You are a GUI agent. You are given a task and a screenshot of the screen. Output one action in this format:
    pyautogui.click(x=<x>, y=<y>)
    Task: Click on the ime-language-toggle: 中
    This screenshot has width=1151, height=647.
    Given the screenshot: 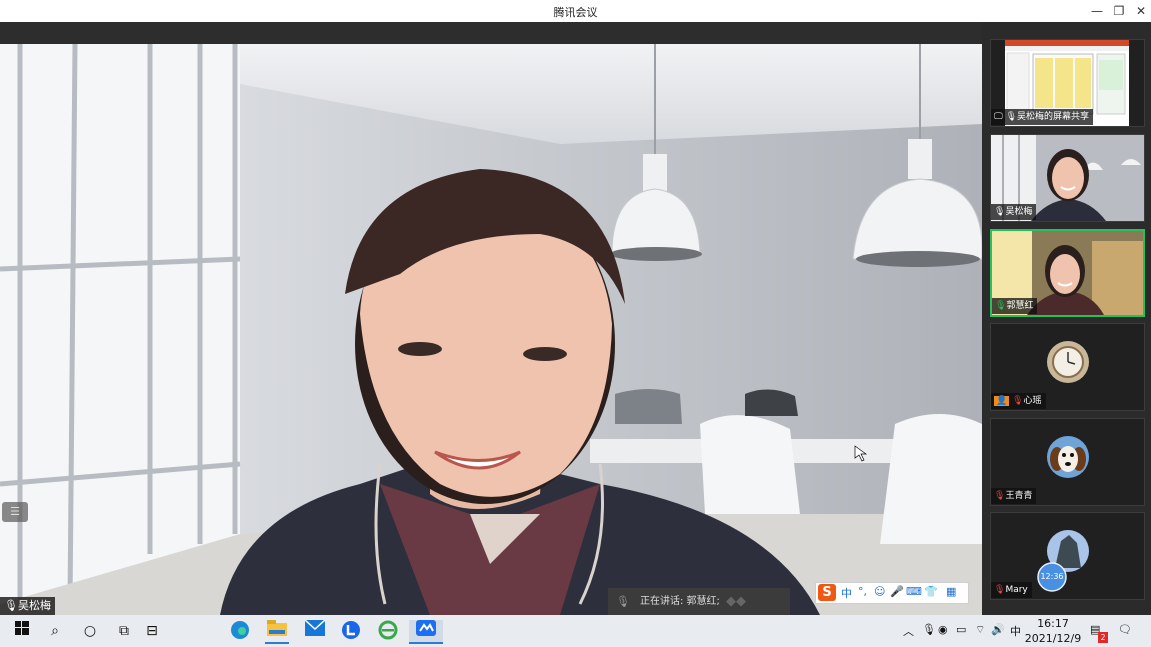 What is the action you would take?
    pyautogui.click(x=846, y=593)
    